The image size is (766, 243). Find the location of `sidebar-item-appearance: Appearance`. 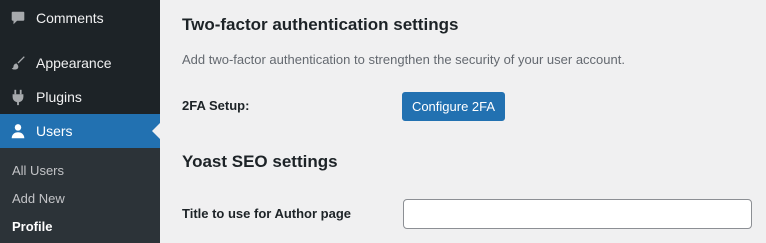

sidebar-item-appearance: Appearance is located at coordinates (80, 63).